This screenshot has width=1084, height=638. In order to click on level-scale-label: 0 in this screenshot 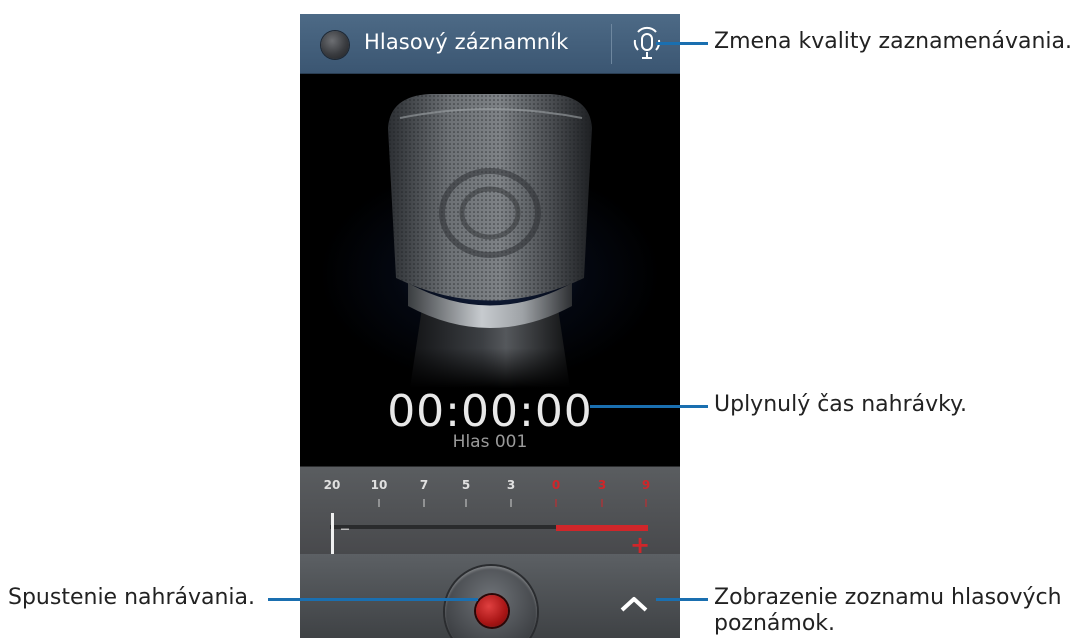, I will do `click(556, 485)`.